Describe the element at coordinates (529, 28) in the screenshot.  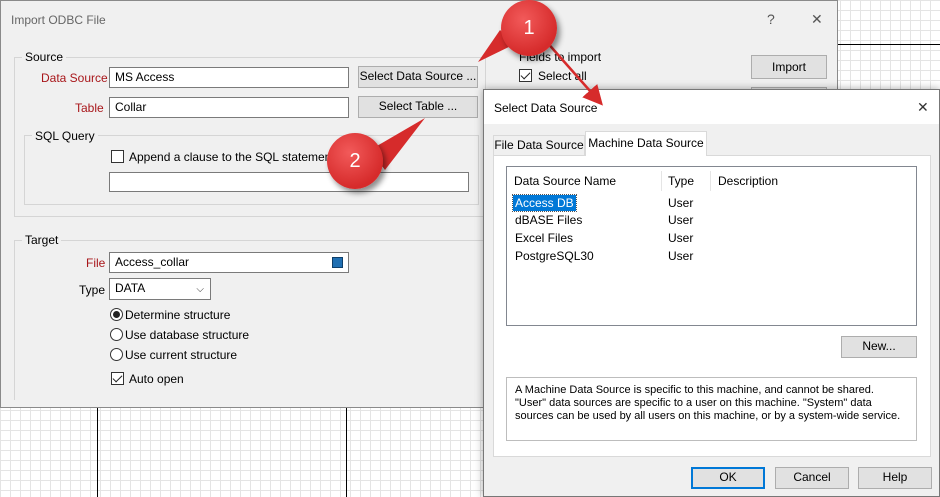
I see `callout-badge-1: 1` at that location.